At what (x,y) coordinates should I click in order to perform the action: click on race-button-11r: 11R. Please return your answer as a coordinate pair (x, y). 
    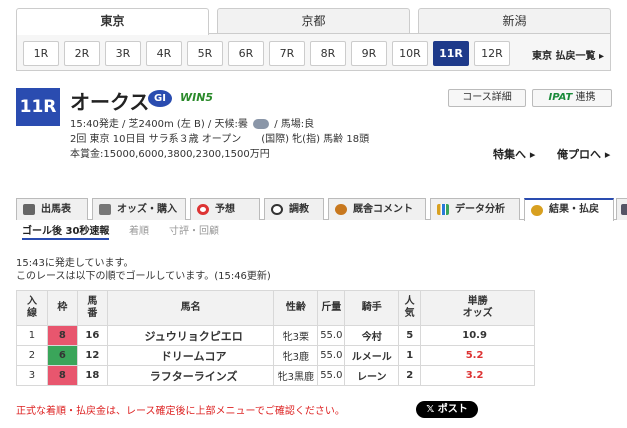
    Looking at the image, I should click on (451, 53).